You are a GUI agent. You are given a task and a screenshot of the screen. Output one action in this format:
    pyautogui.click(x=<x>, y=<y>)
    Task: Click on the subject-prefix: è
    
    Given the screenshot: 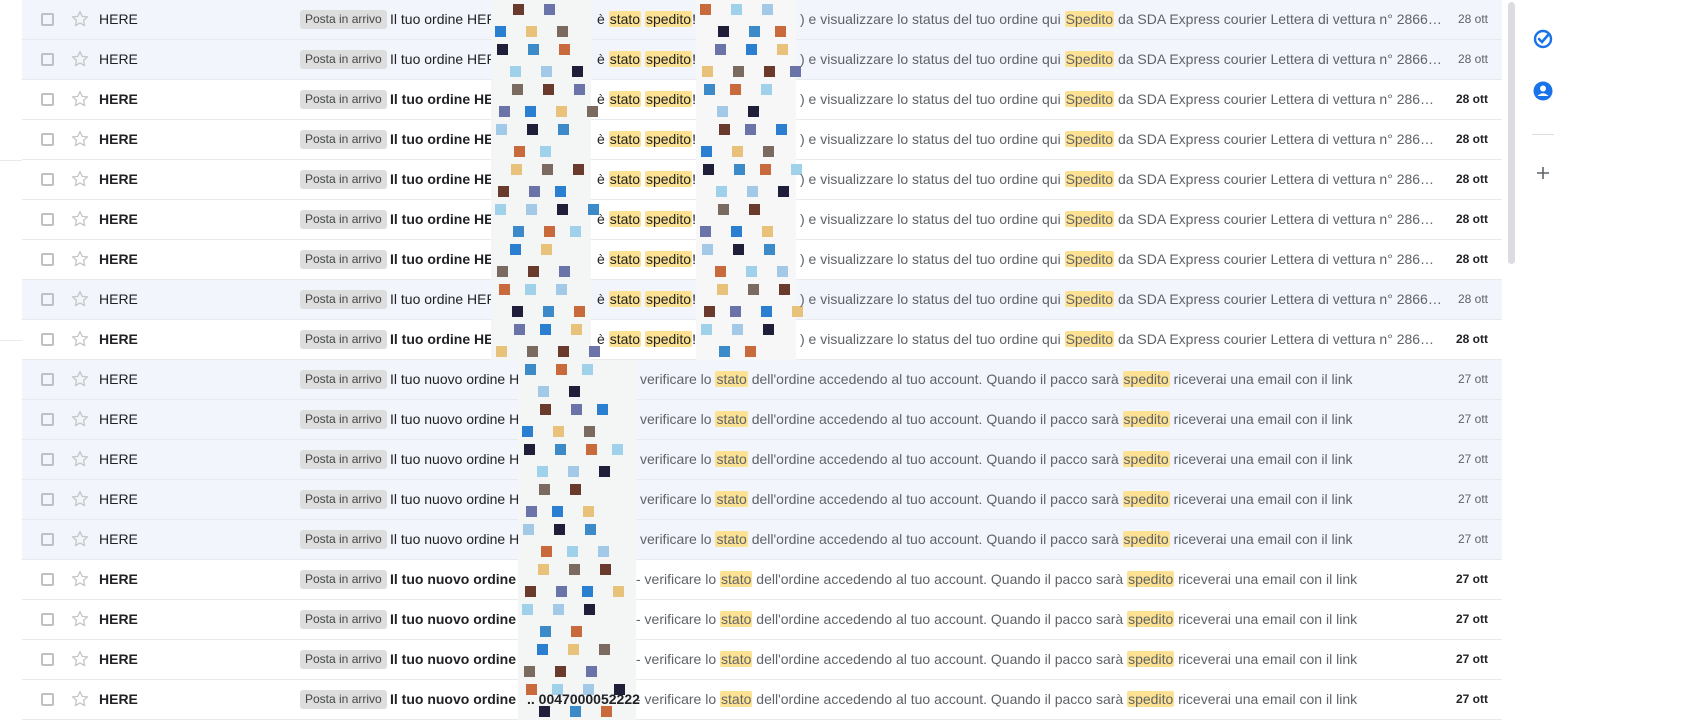 What is the action you would take?
    pyautogui.click(x=603, y=259)
    